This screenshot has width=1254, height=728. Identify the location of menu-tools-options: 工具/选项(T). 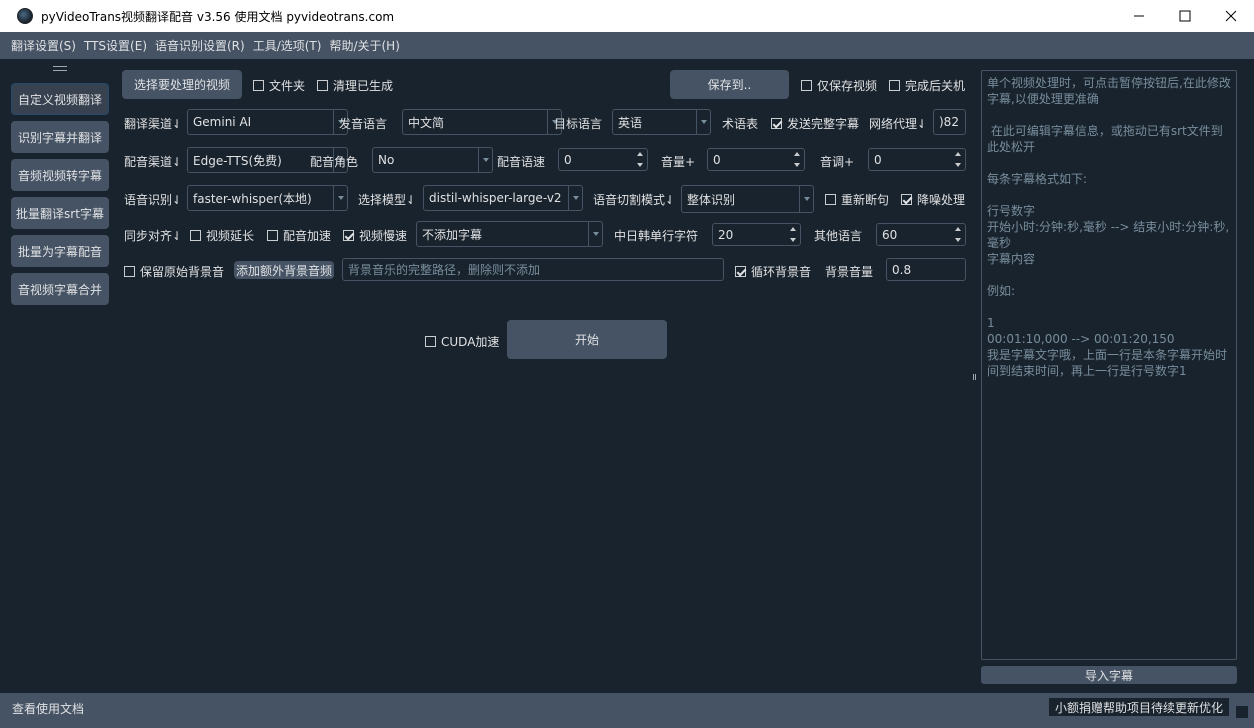
(287, 45).